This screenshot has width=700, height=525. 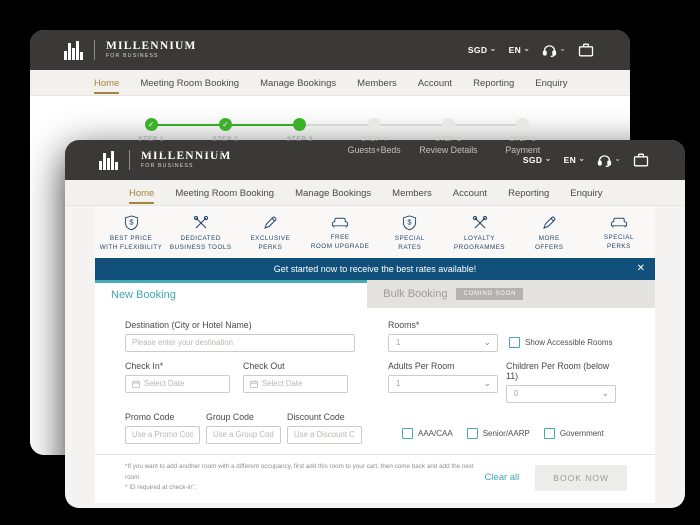 What do you see at coordinates (231, 293) in the screenshot?
I see `tab-new-booking: New Booking` at bounding box center [231, 293].